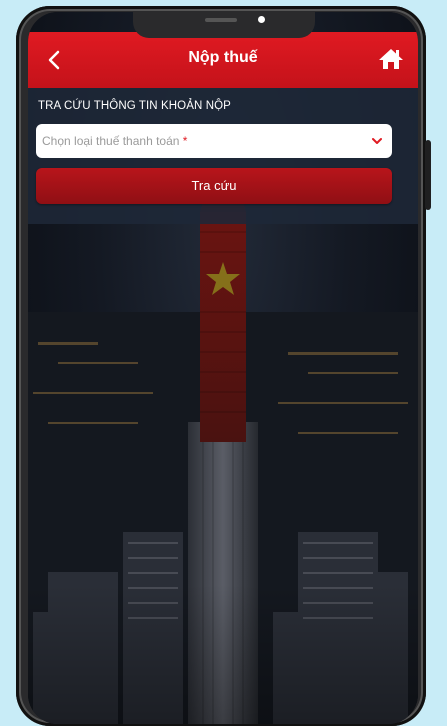 This screenshot has height=726, width=447. Describe the element at coordinates (214, 186) in the screenshot. I see `lookup-button: Tra cứu` at that location.